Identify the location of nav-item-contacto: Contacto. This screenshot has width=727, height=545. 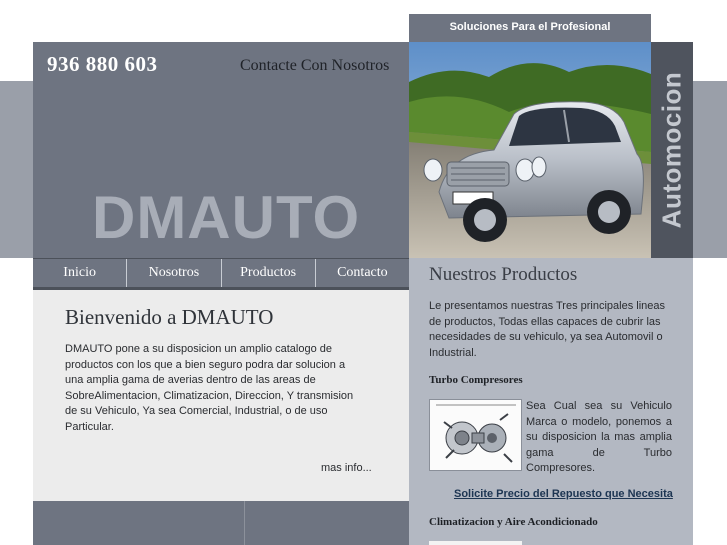
(362, 273).